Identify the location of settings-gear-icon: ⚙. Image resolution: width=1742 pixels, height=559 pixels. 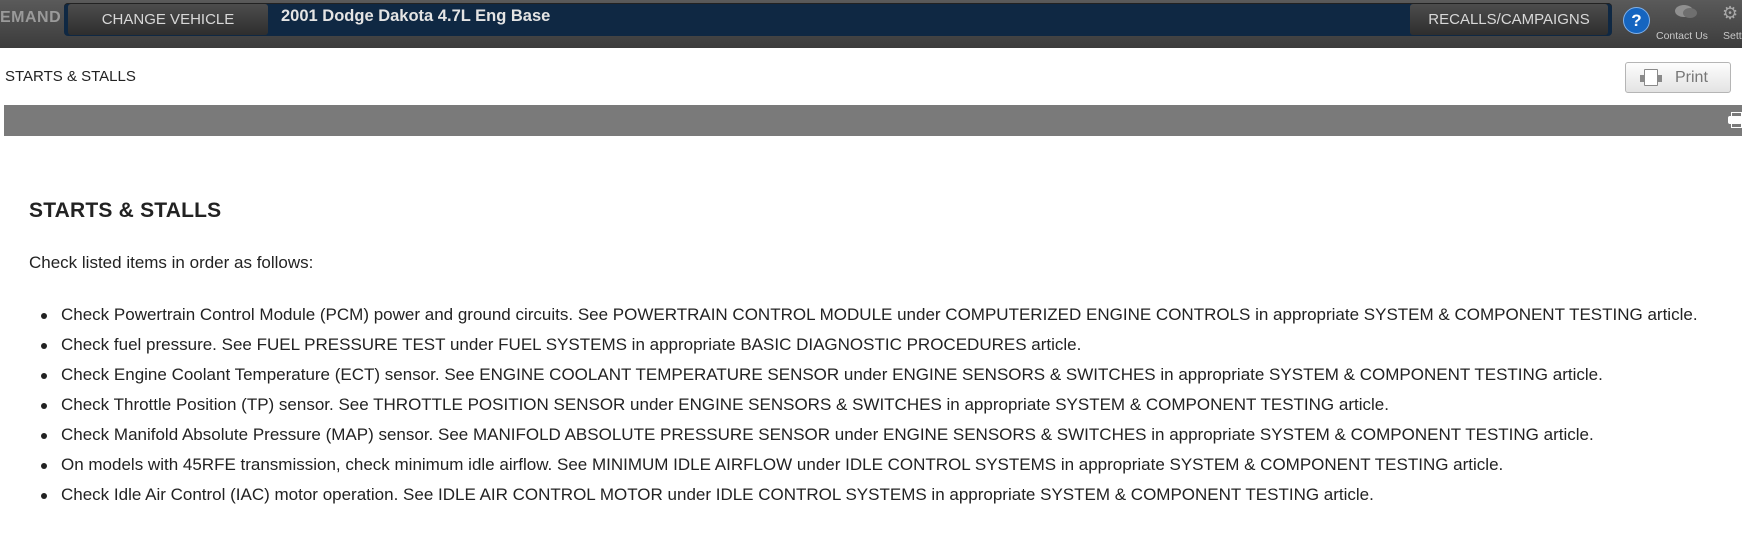
(1730, 13).